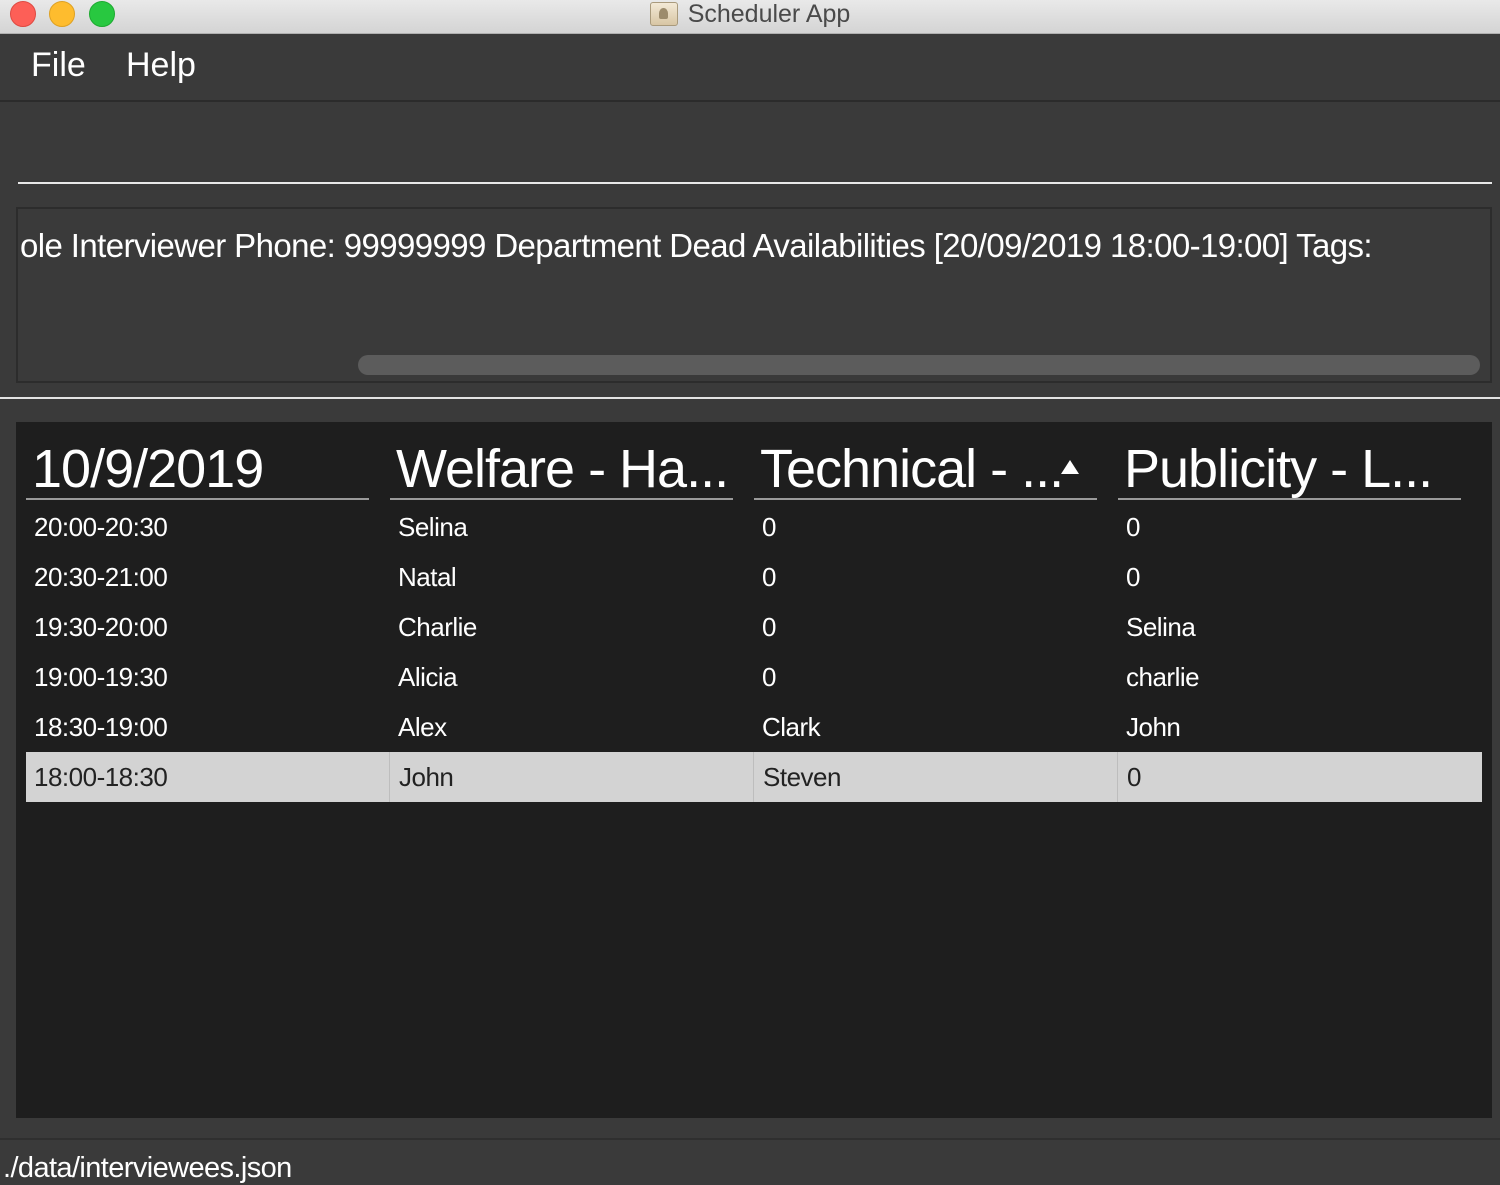 The height and width of the screenshot is (1185, 1500). What do you see at coordinates (754, 527) in the screenshot?
I see `table-row: 20:00-20:30 Selina 0 0` at bounding box center [754, 527].